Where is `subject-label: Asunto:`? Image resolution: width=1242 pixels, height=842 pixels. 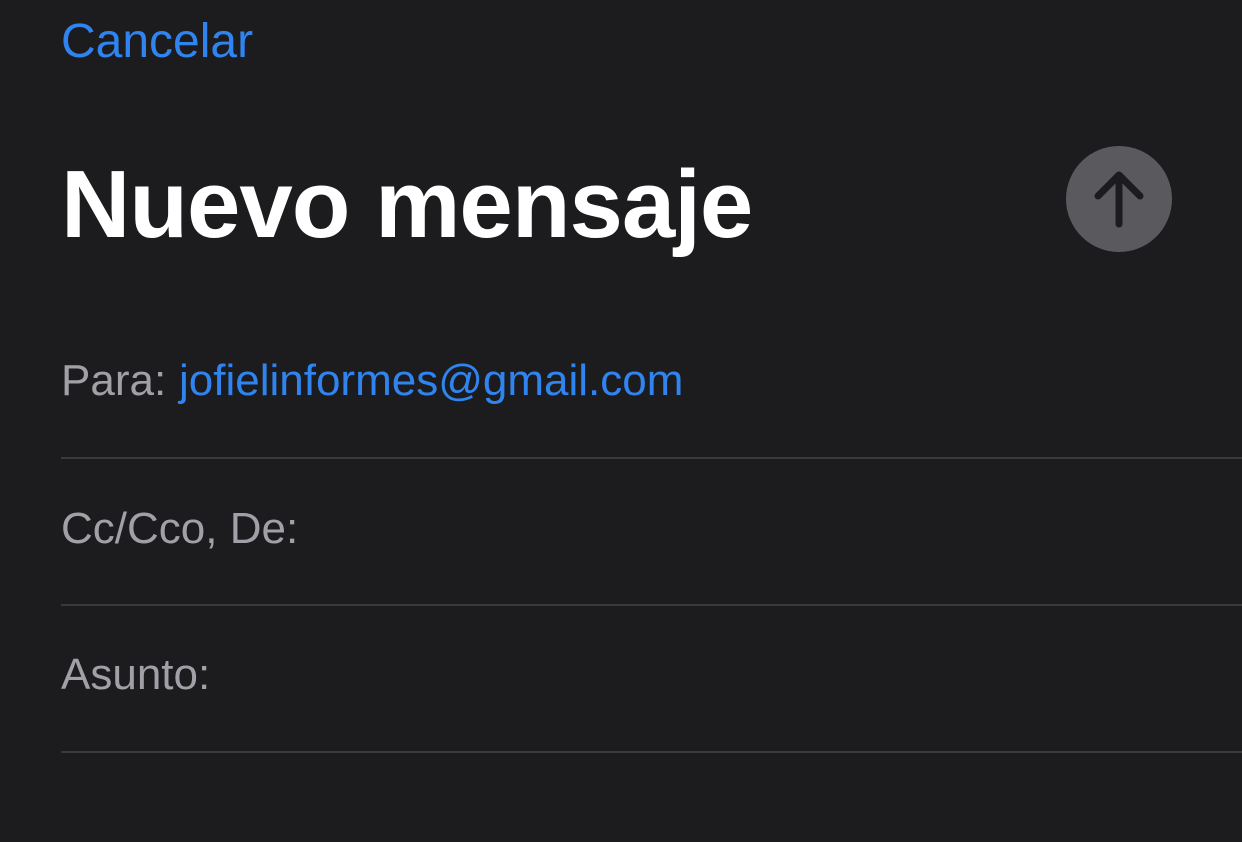 subject-label: Asunto: is located at coordinates (136, 674).